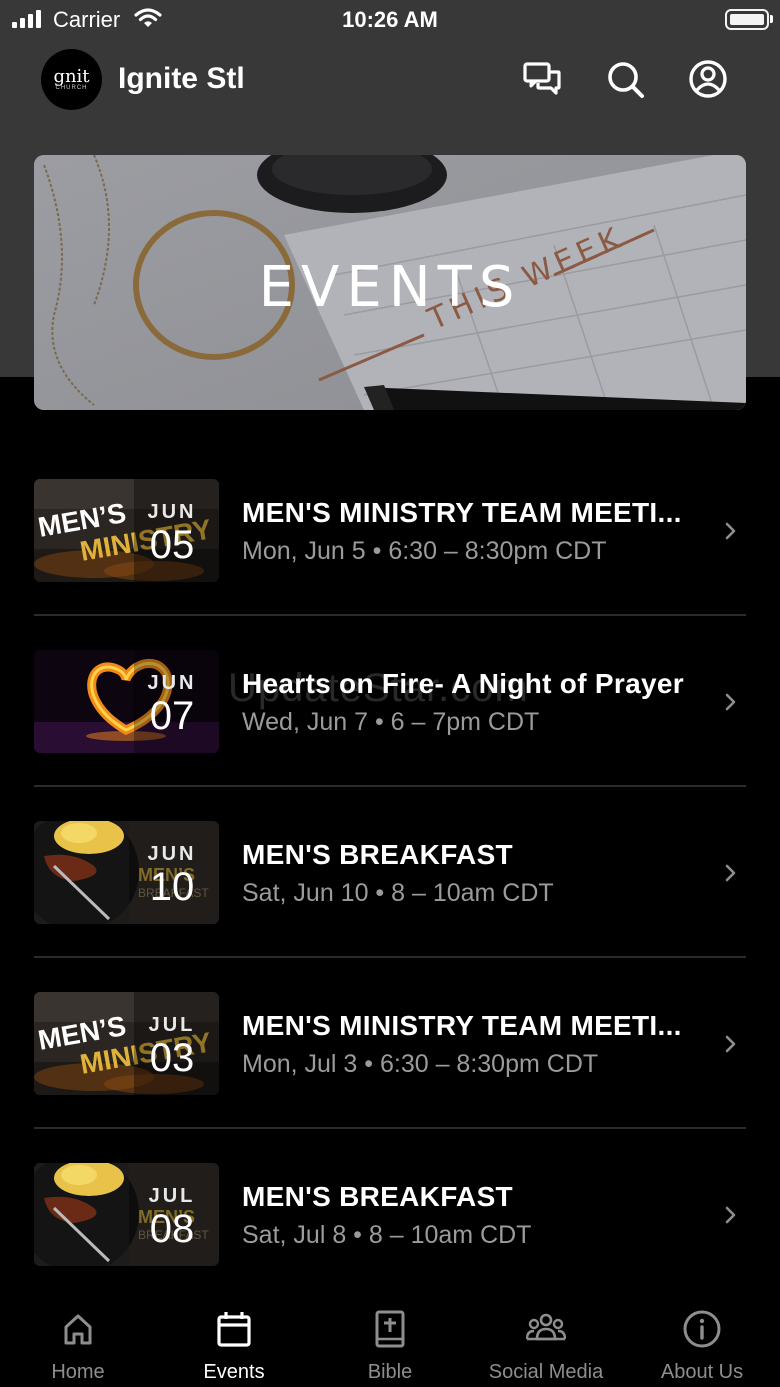 The width and height of the screenshot is (780, 1387). What do you see at coordinates (234, 1329) in the screenshot?
I see `calendar-icon` at bounding box center [234, 1329].